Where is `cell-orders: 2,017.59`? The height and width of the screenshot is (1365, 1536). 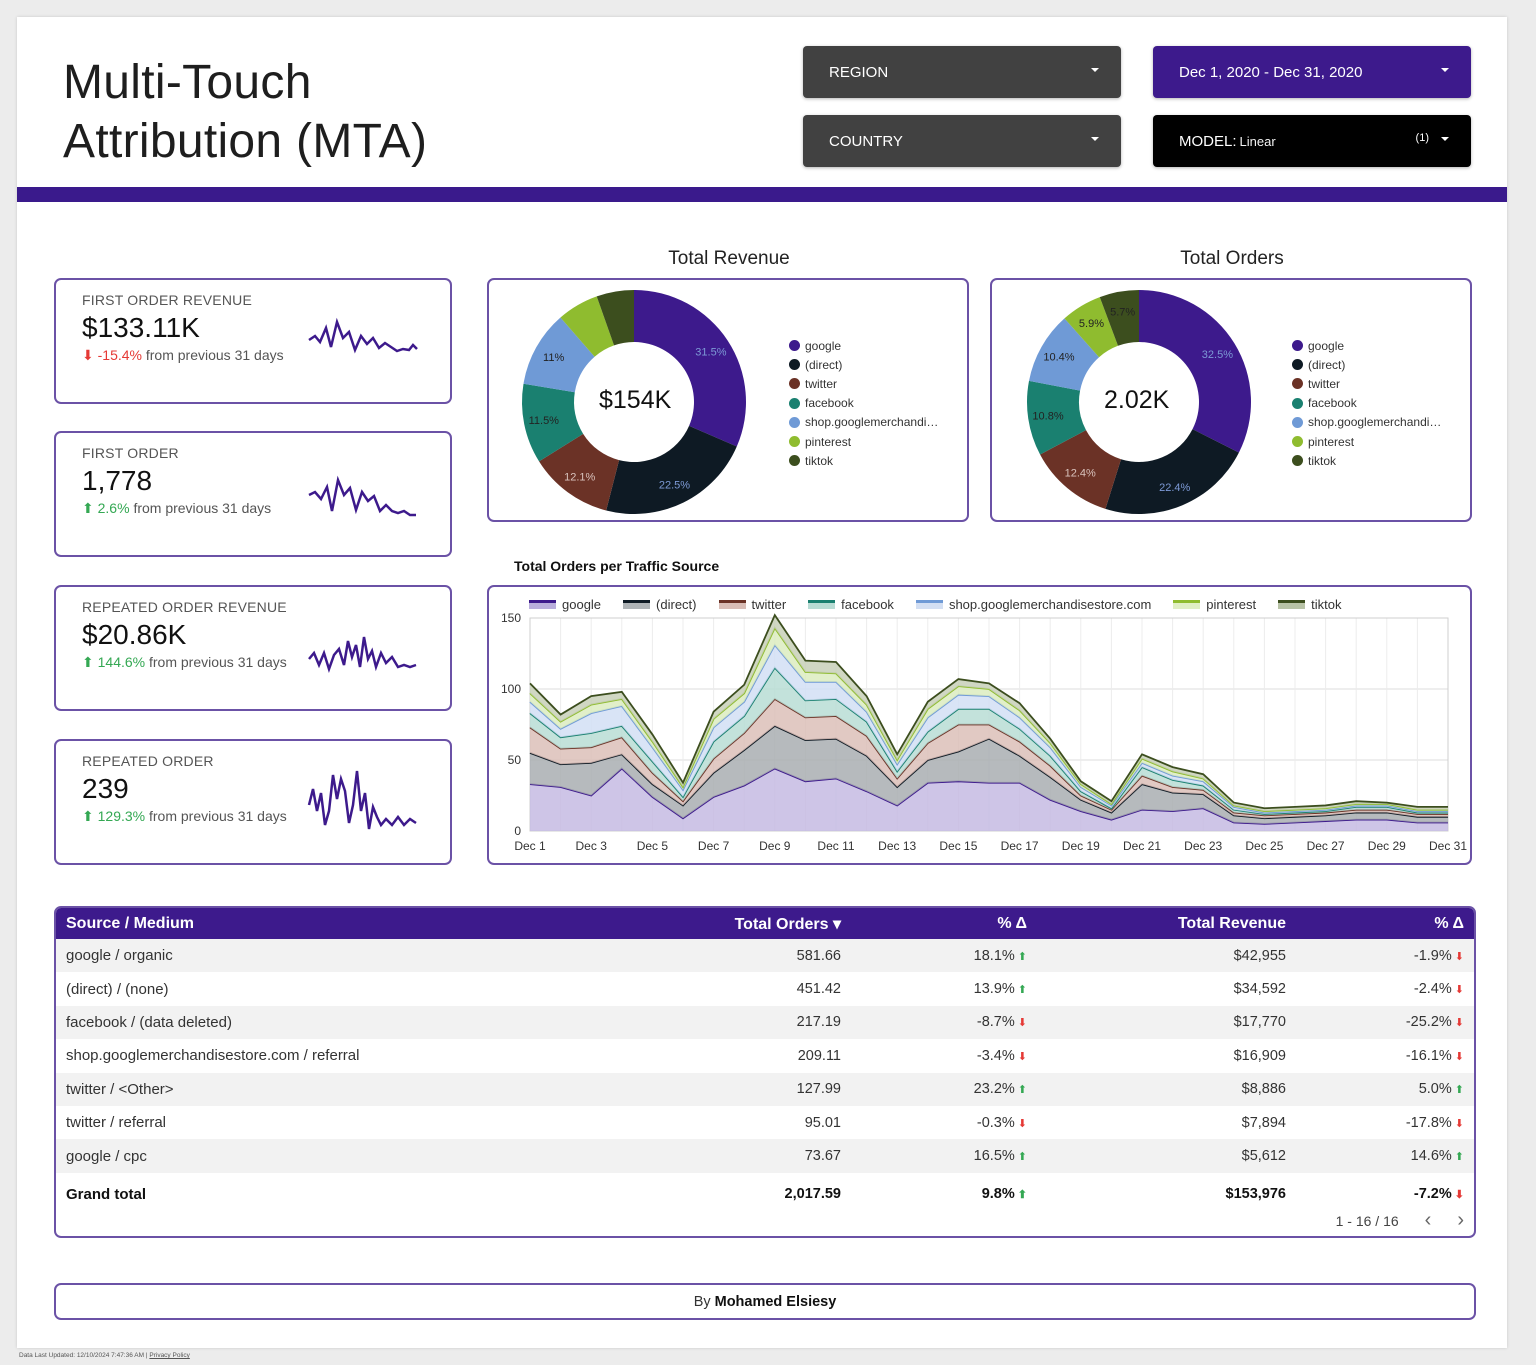 cell-orders: 2,017.59 is located at coordinates (733, 1194).